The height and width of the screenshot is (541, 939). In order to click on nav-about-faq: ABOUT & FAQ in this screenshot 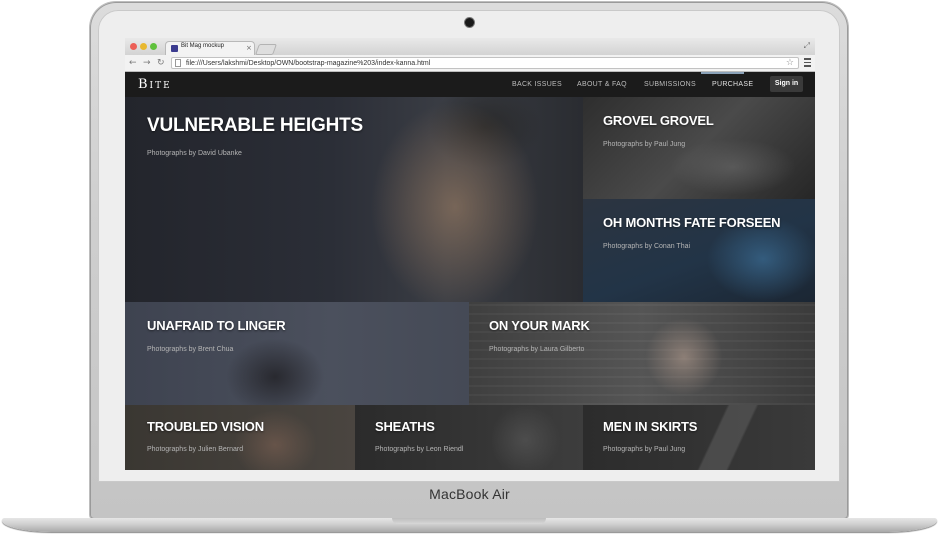, I will do `click(602, 84)`.